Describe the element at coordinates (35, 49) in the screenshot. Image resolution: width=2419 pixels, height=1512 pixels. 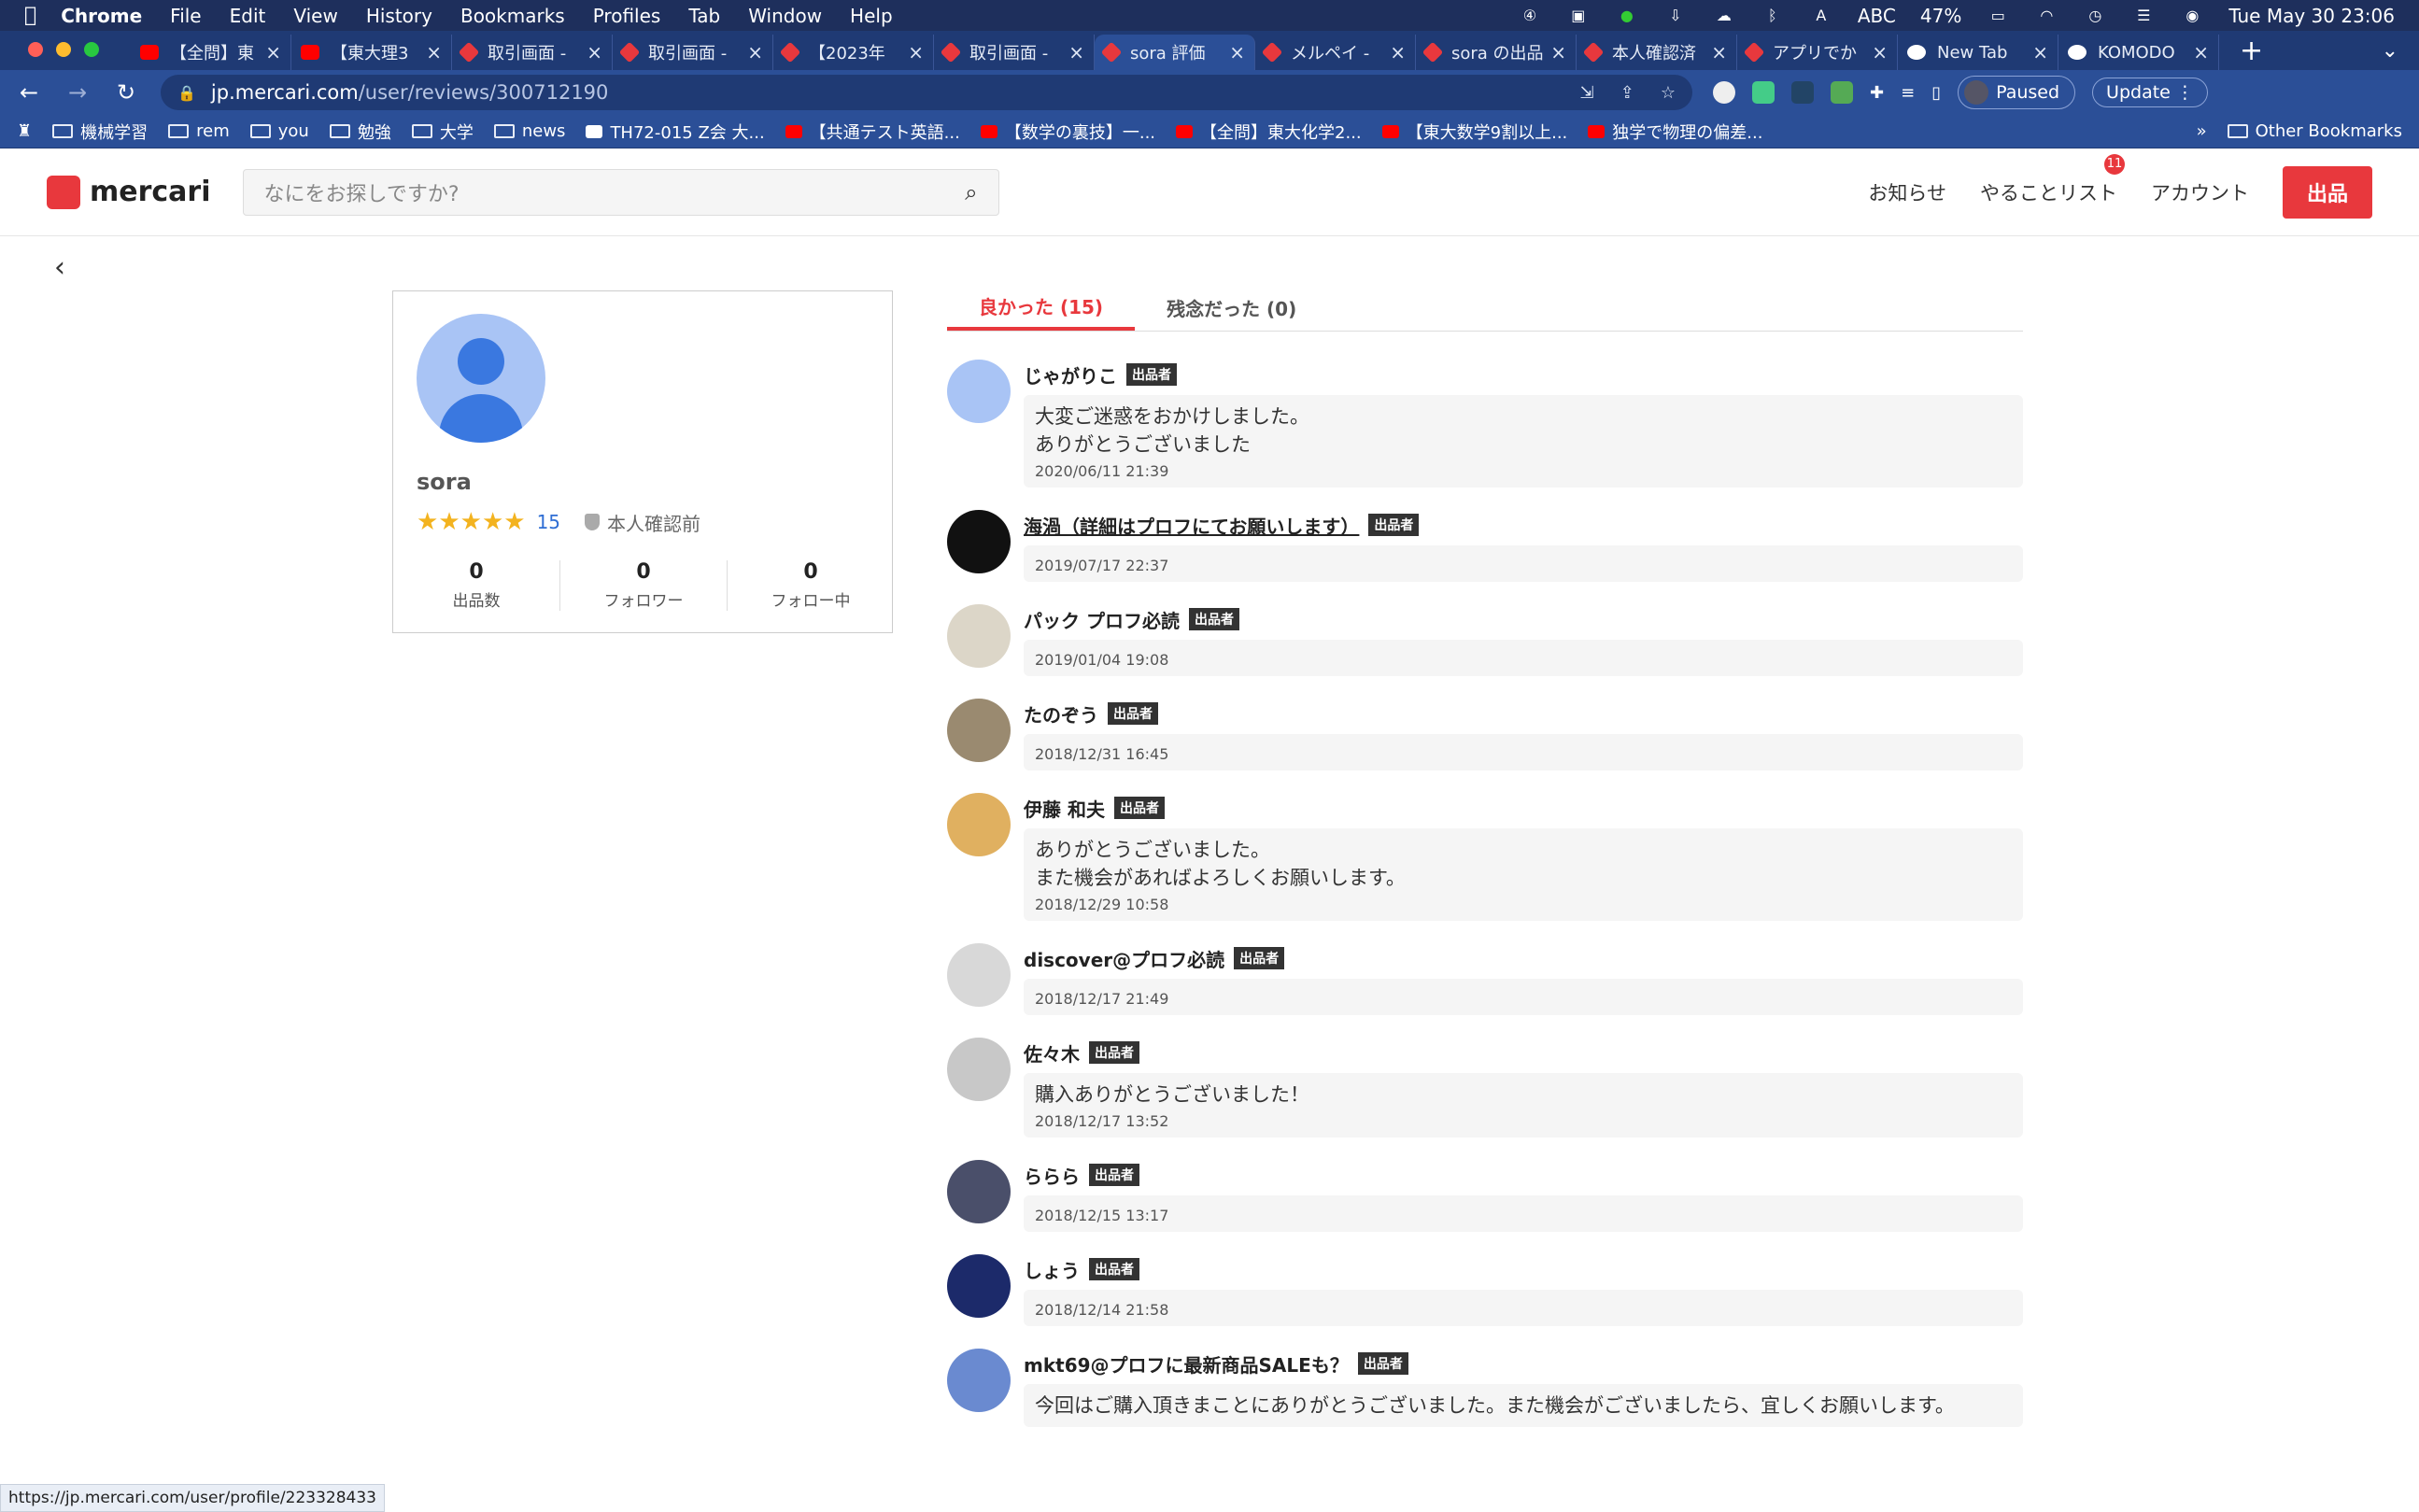
I see `close-window-button` at that location.